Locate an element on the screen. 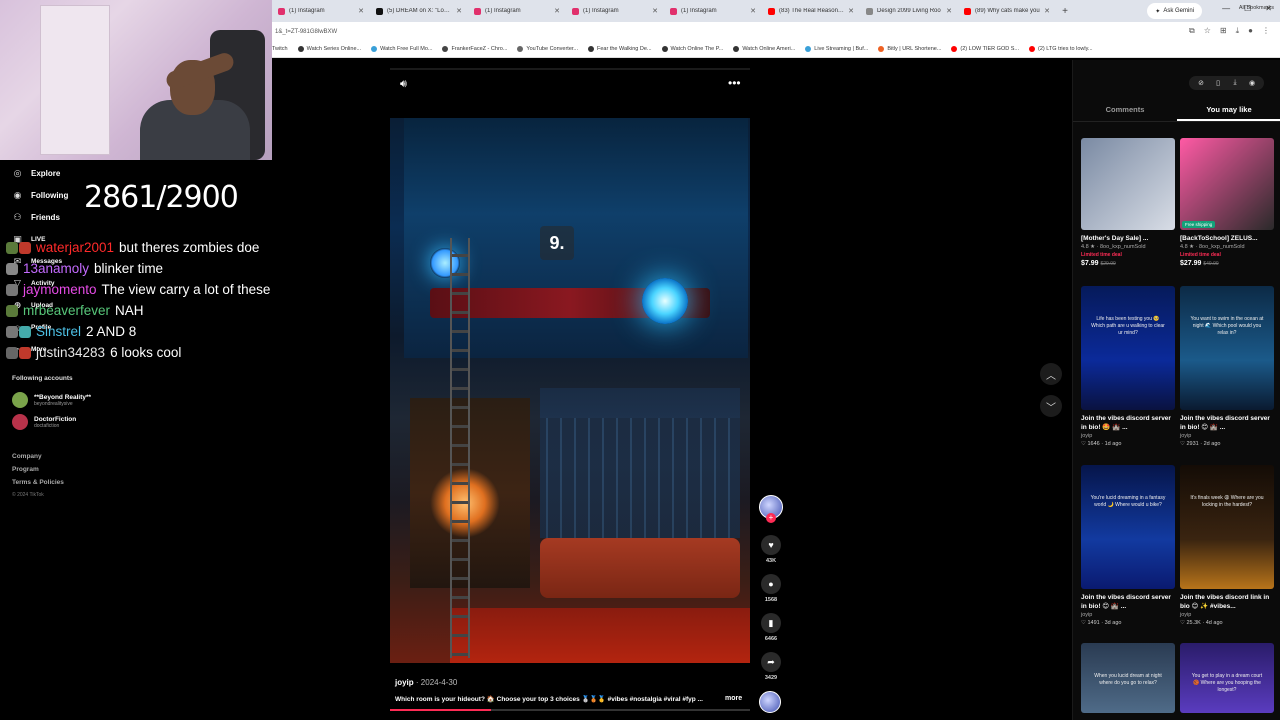 The width and height of the screenshot is (1280, 720). follow-plus-icon: + is located at coordinates (771, 518).